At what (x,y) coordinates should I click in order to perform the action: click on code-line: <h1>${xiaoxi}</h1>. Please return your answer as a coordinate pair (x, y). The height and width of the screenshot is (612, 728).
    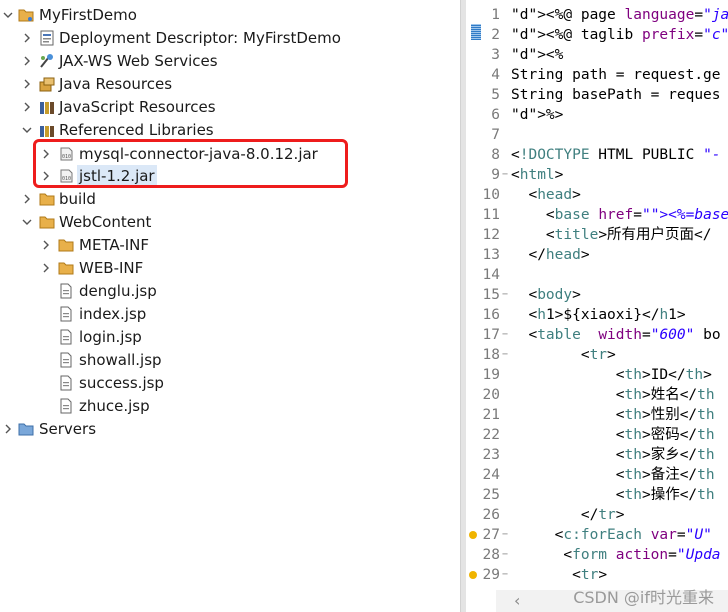
    Looking at the image, I should click on (598, 315).